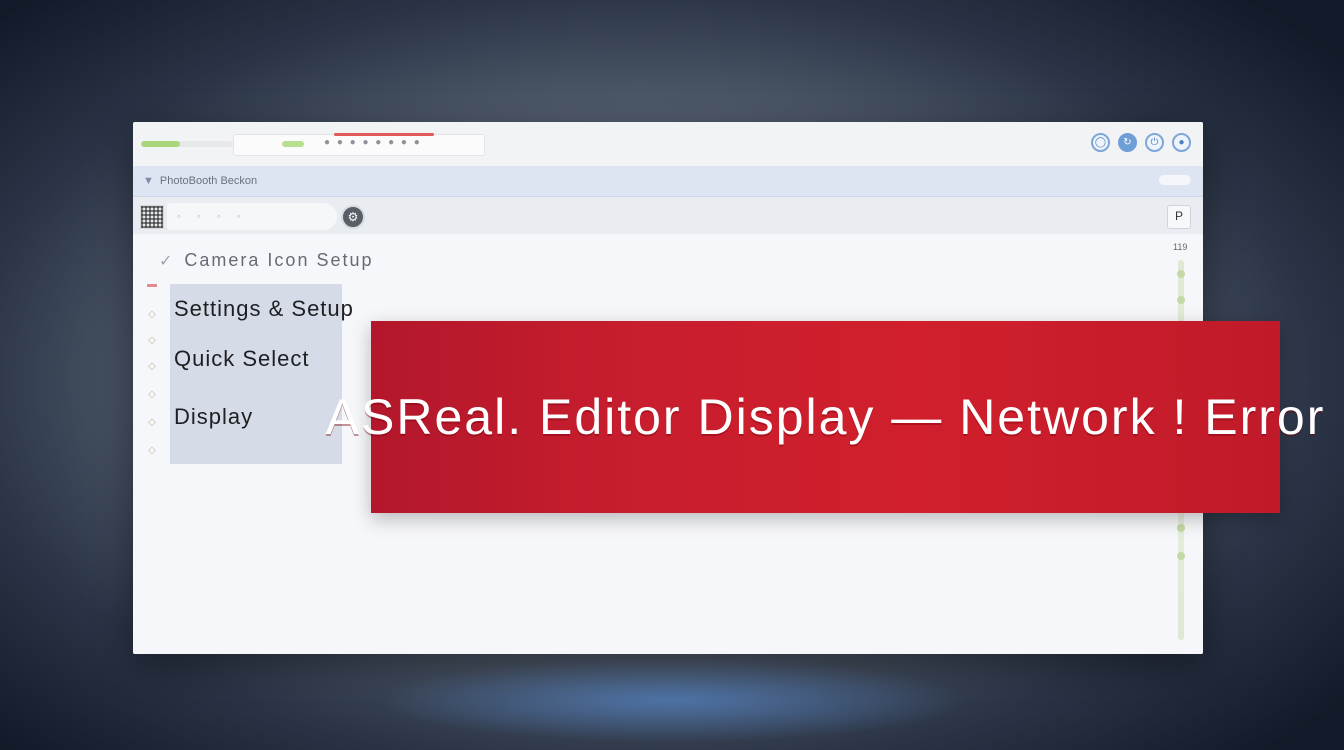 This screenshot has height=750, width=1344. Describe the element at coordinates (373, 142) in the screenshot. I see `address-tools: ● ● ● ● ● ● ● ●` at that location.